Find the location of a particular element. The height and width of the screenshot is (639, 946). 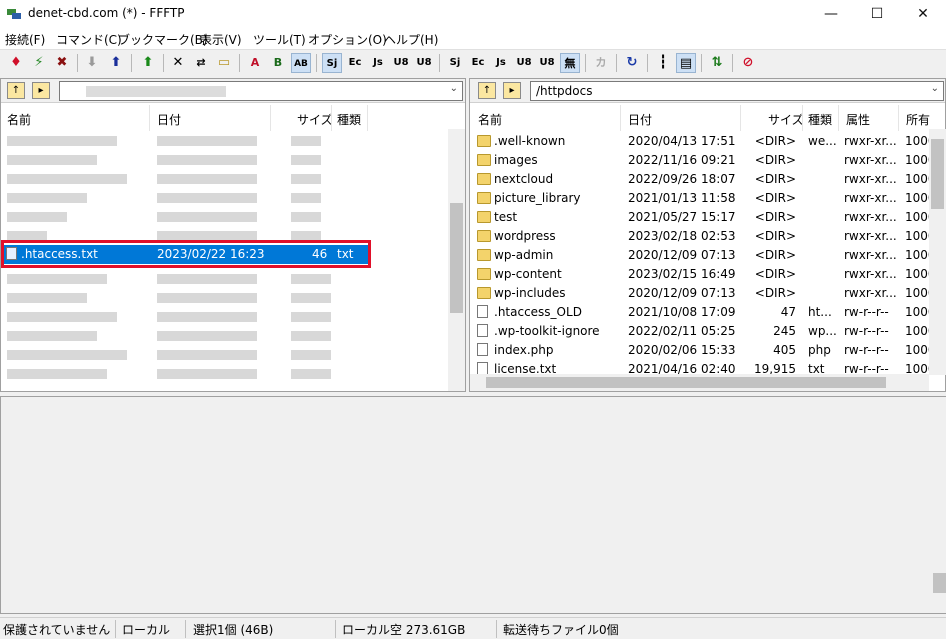

close-button: ✕ is located at coordinates (923, 14).